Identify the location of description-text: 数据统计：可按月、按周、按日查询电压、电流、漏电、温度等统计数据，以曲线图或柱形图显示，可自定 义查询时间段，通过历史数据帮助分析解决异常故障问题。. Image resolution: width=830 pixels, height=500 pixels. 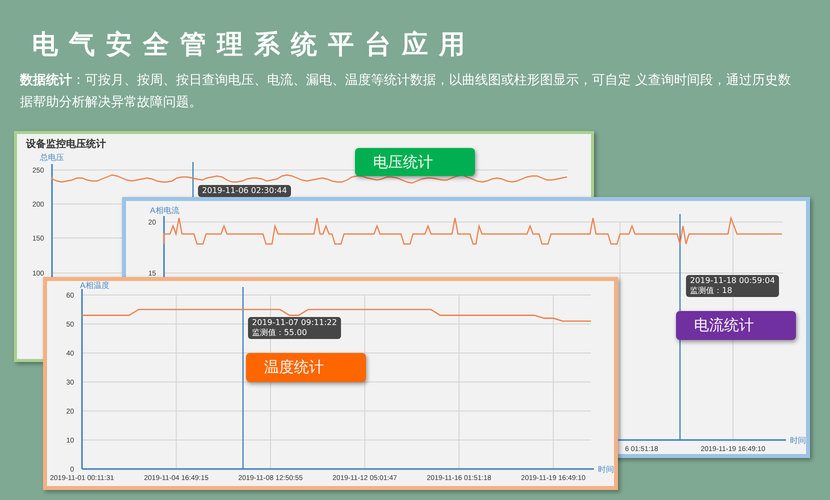
(406, 92).